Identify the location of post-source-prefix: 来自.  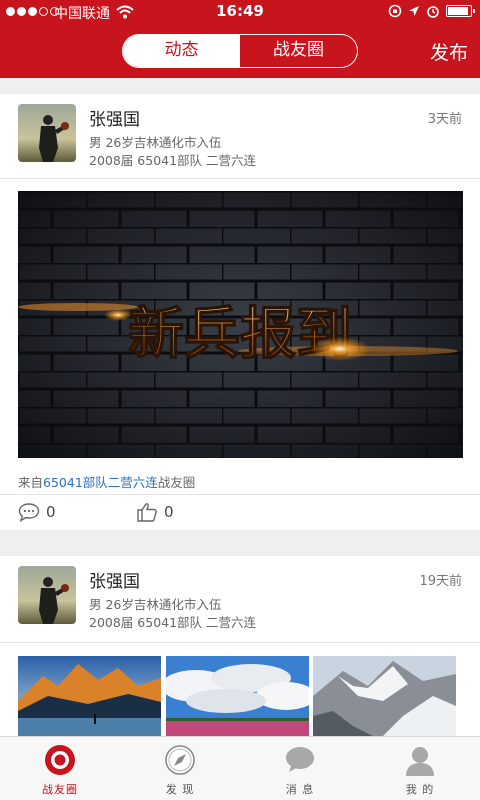
(31, 482).